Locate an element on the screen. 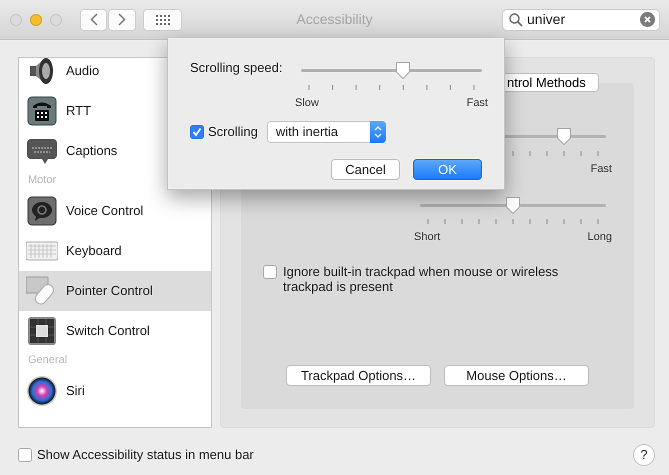 Image resolution: width=669 pixels, height=475 pixels. zoom-button is located at coordinates (56, 20).